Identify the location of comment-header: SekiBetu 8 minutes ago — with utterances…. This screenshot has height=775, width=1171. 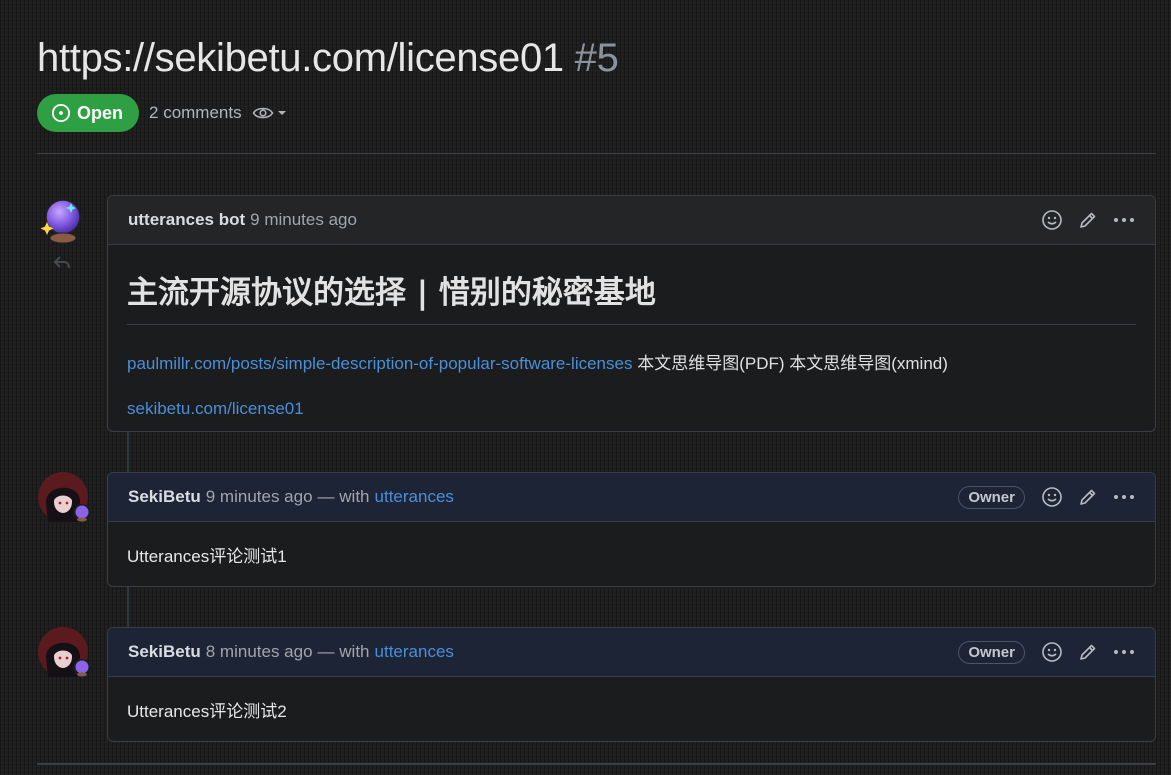
(631, 652).